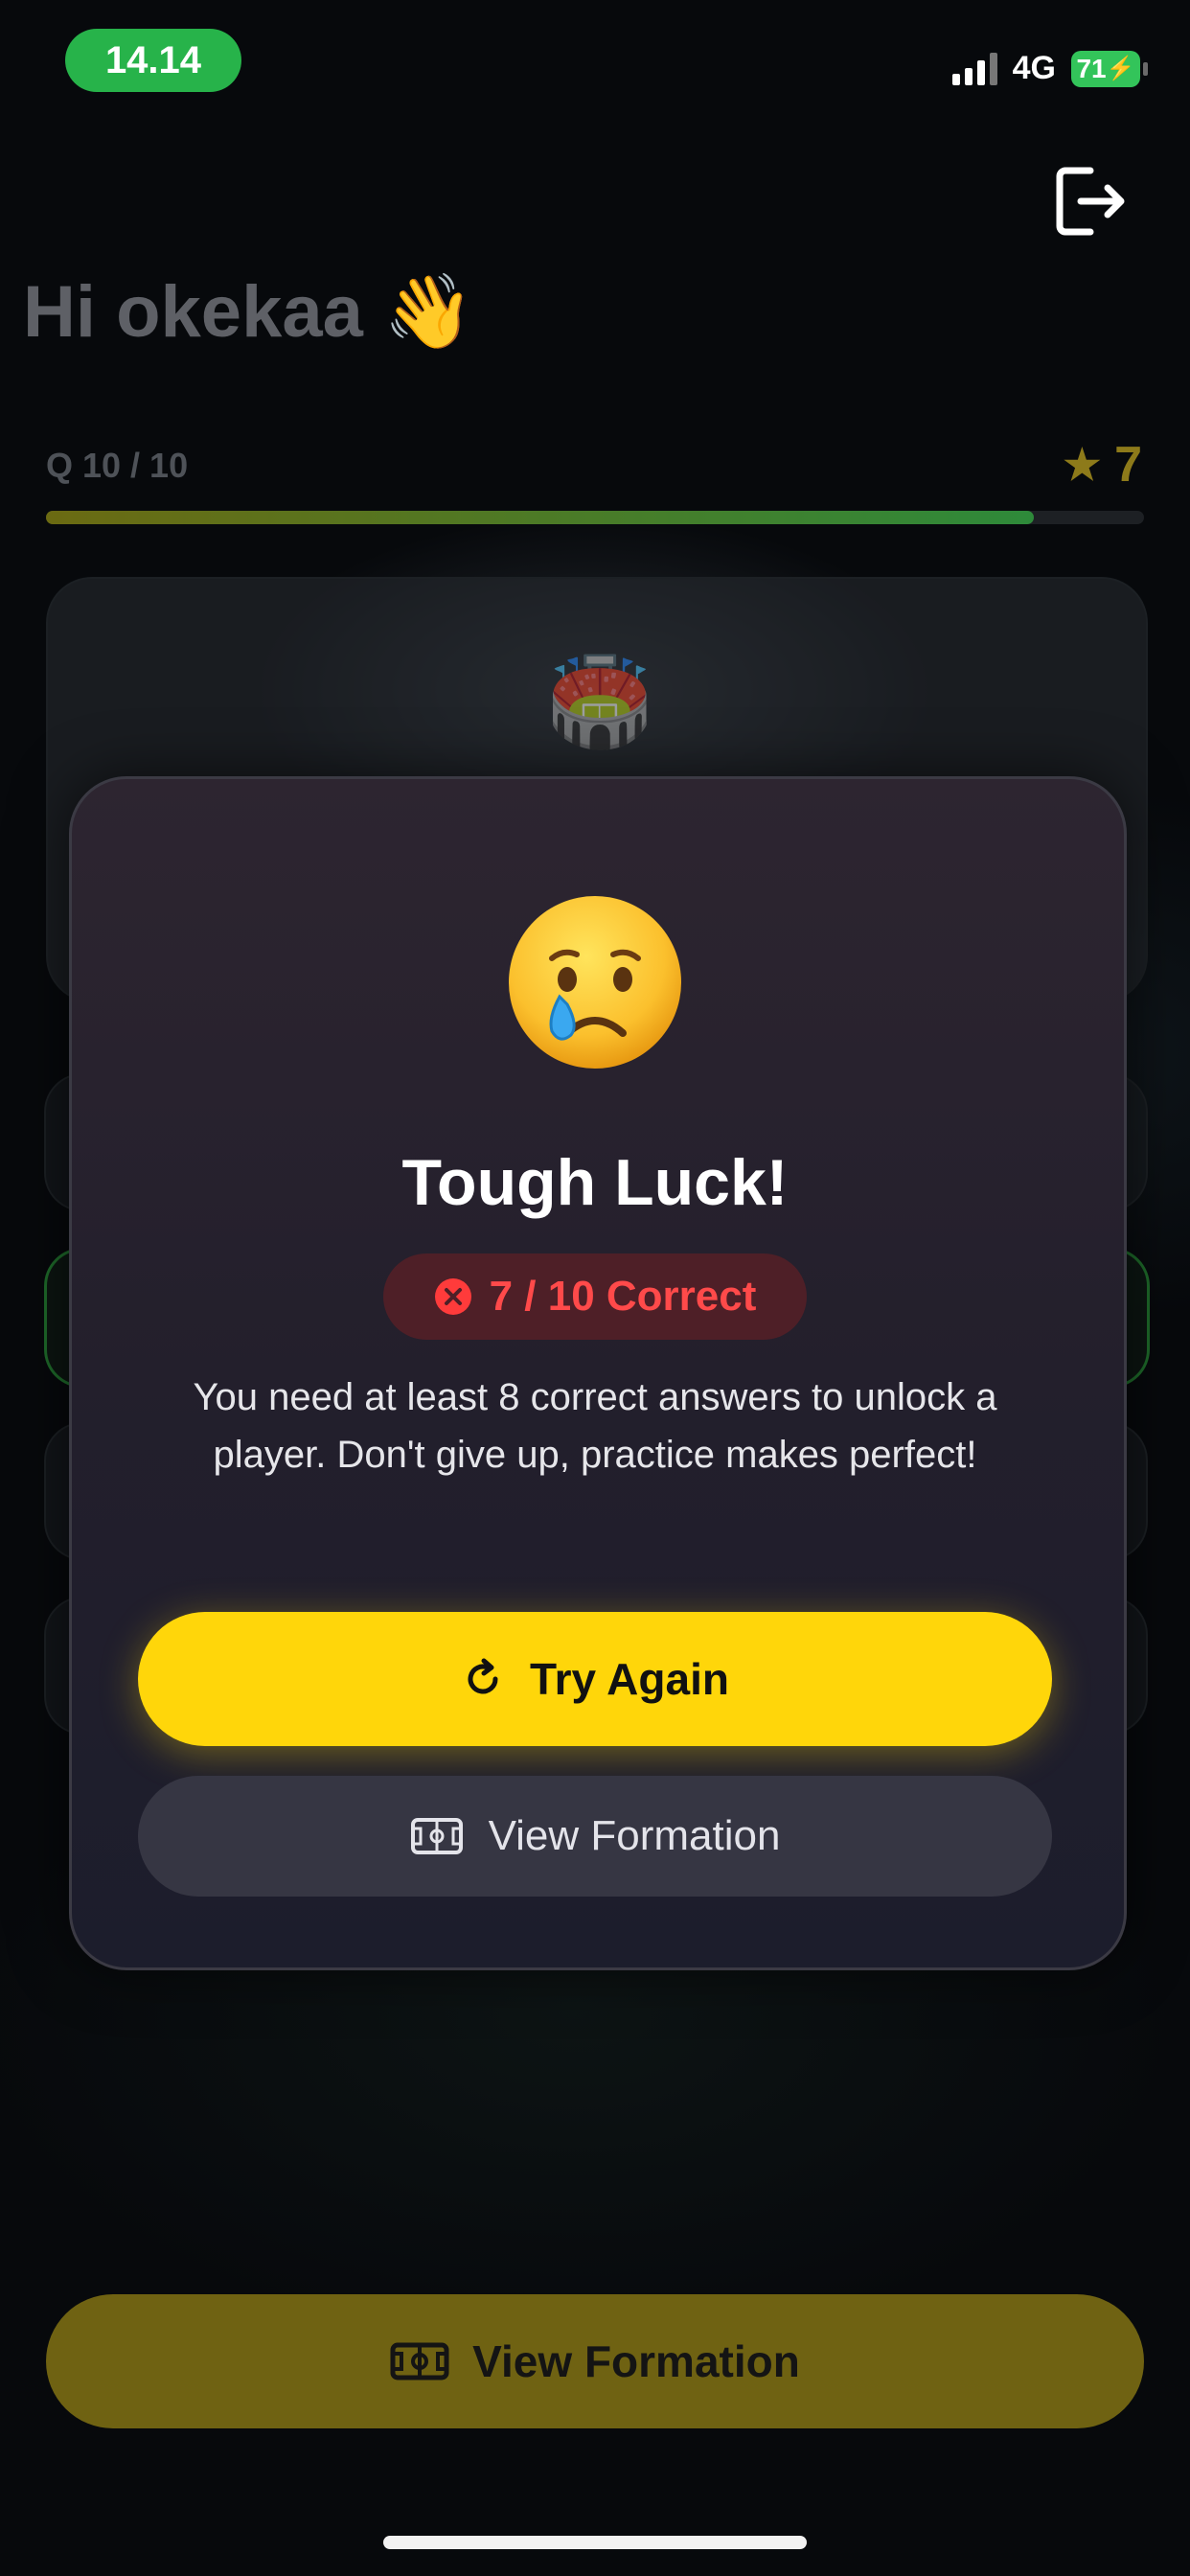 This screenshot has width=1190, height=2576. I want to click on battery-icon: 71 ⚡, so click(1109, 68).